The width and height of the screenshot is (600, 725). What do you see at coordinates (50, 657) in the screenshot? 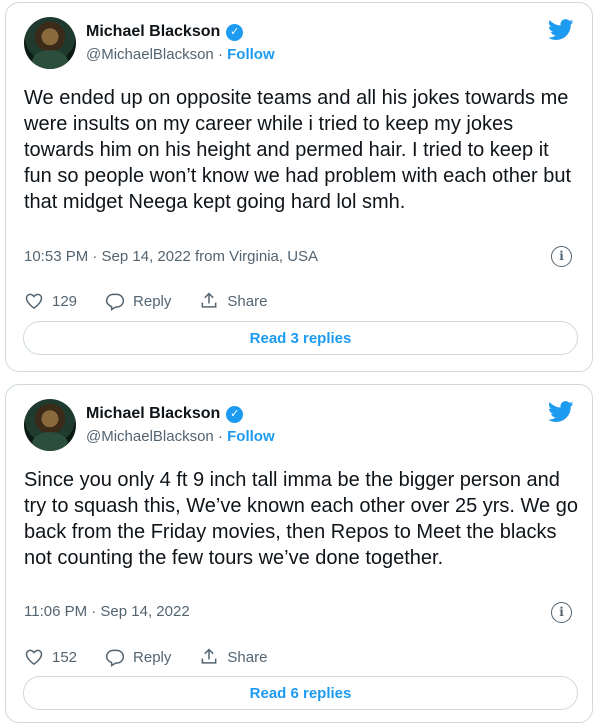
I see `like-button: 152` at bounding box center [50, 657].